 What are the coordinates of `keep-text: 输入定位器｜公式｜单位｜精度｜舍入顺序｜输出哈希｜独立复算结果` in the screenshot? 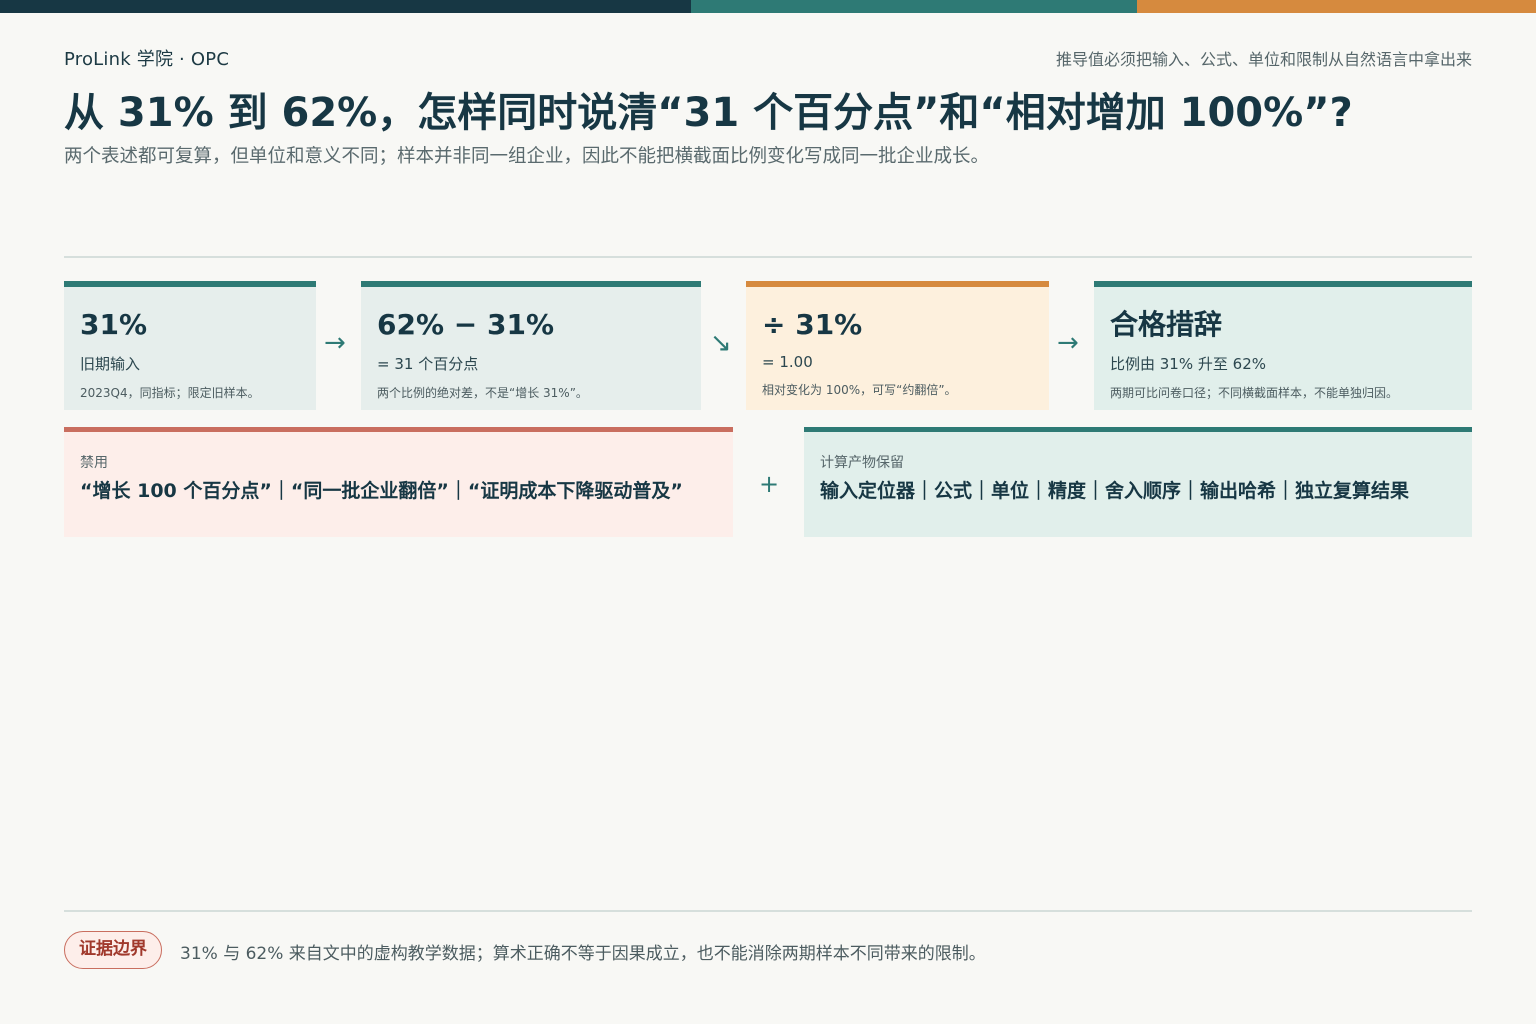 It's located at (1115, 491).